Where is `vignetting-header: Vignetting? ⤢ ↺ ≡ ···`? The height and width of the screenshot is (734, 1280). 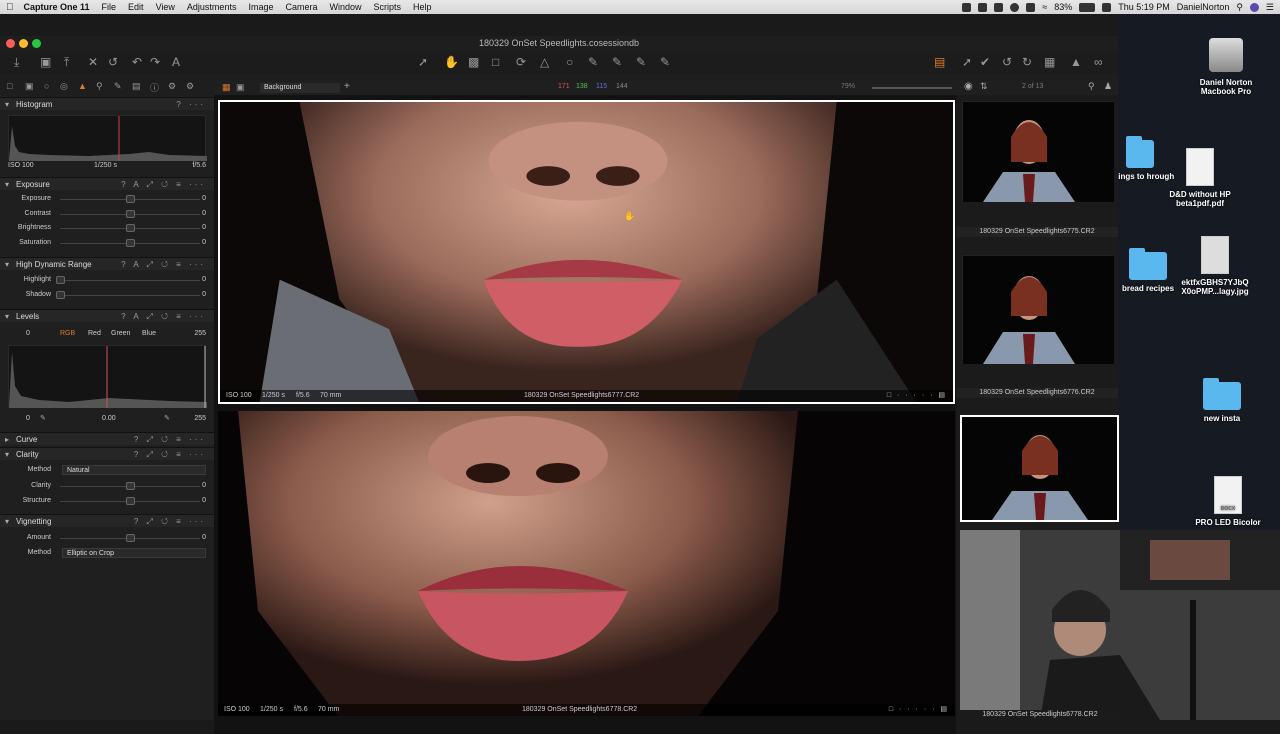 vignetting-header: Vignetting? ⤢ ↺ ≡ ··· is located at coordinates (107, 521).